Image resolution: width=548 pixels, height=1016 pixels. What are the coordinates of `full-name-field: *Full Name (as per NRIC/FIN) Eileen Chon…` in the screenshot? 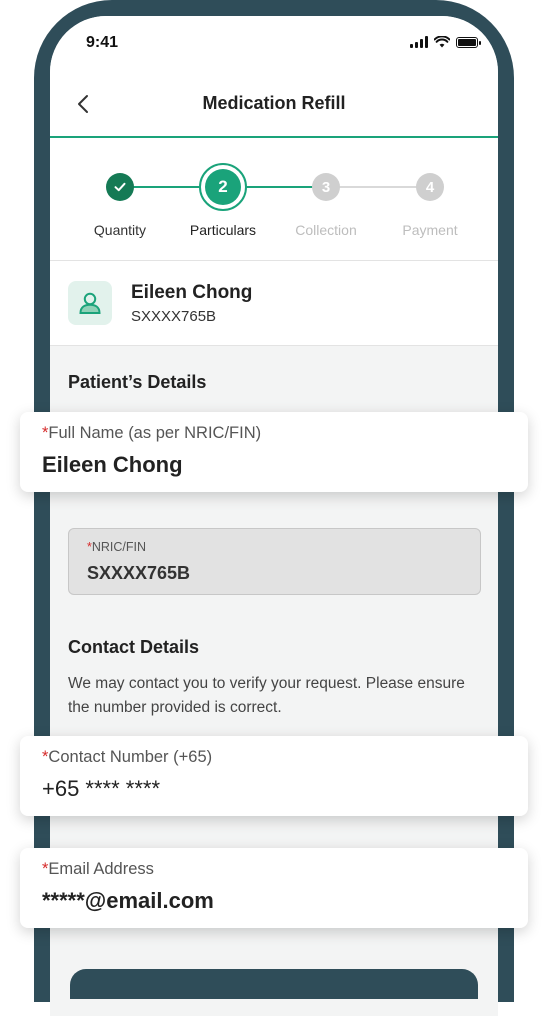 It's located at (274, 452).